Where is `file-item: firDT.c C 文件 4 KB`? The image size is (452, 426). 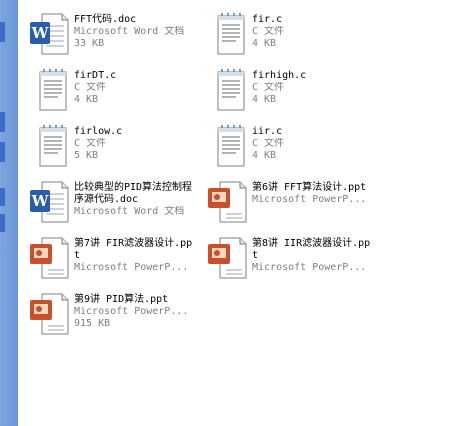 file-item: firDT.c C 文件 4 KB is located at coordinates (107, 96).